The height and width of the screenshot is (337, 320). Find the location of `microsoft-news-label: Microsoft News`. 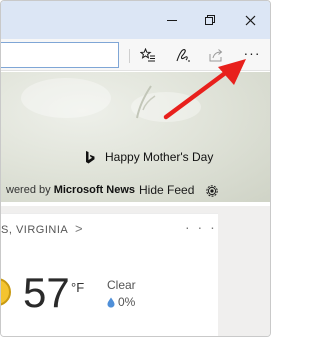

microsoft-news-label: Microsoft News is located at coordinates (94, 190).